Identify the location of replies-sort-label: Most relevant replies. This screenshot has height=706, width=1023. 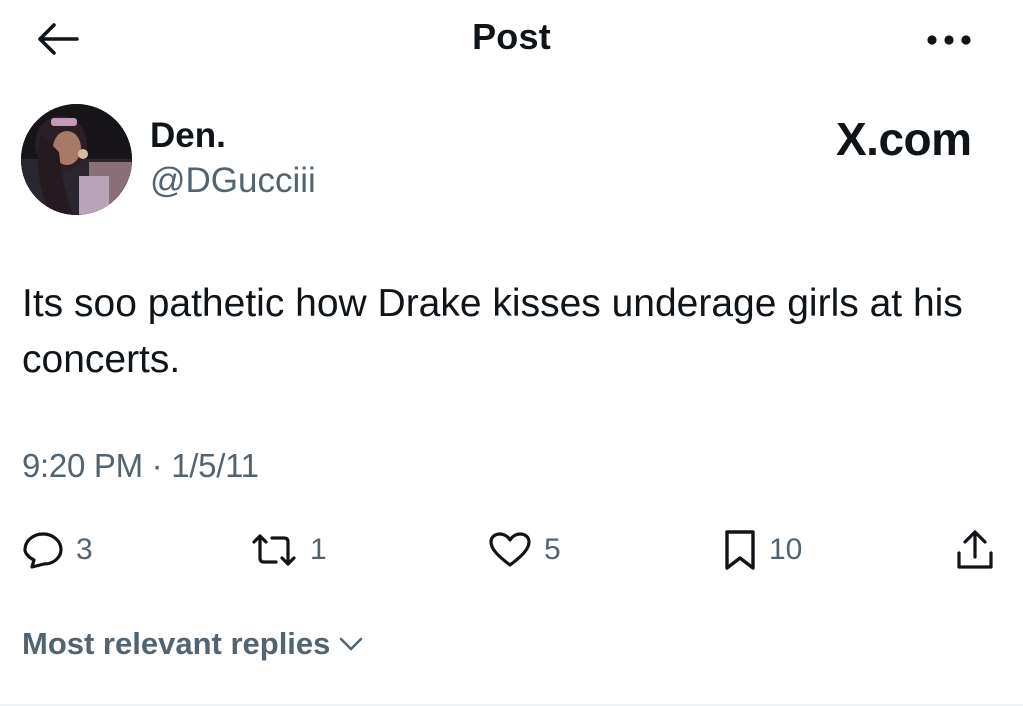
(176, 643).